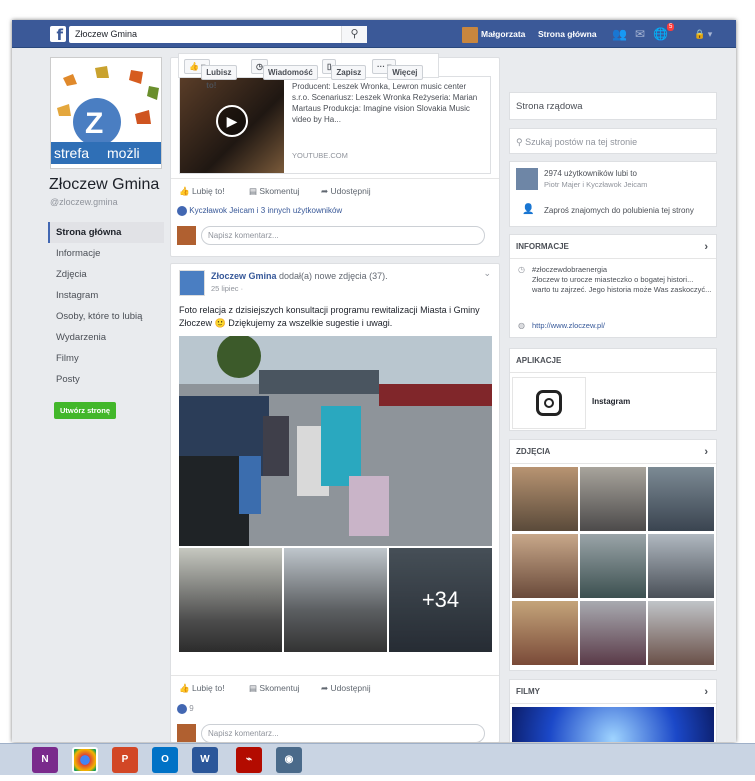 The image size is (755, 781). Describe the element at coordinates (289, 760) in the screenshot. I see `app-icon: ◉` at that location.